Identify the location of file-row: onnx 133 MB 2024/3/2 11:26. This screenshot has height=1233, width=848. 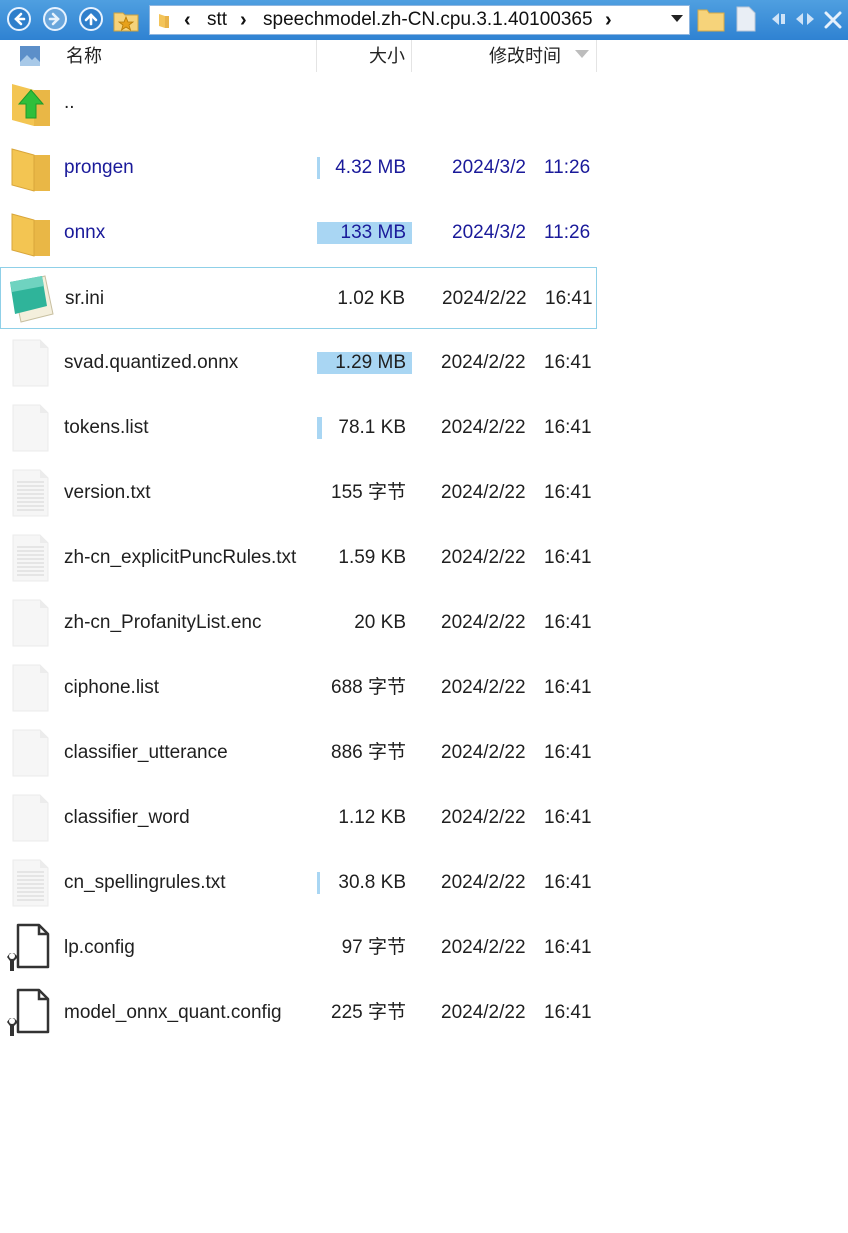
(298, 233).